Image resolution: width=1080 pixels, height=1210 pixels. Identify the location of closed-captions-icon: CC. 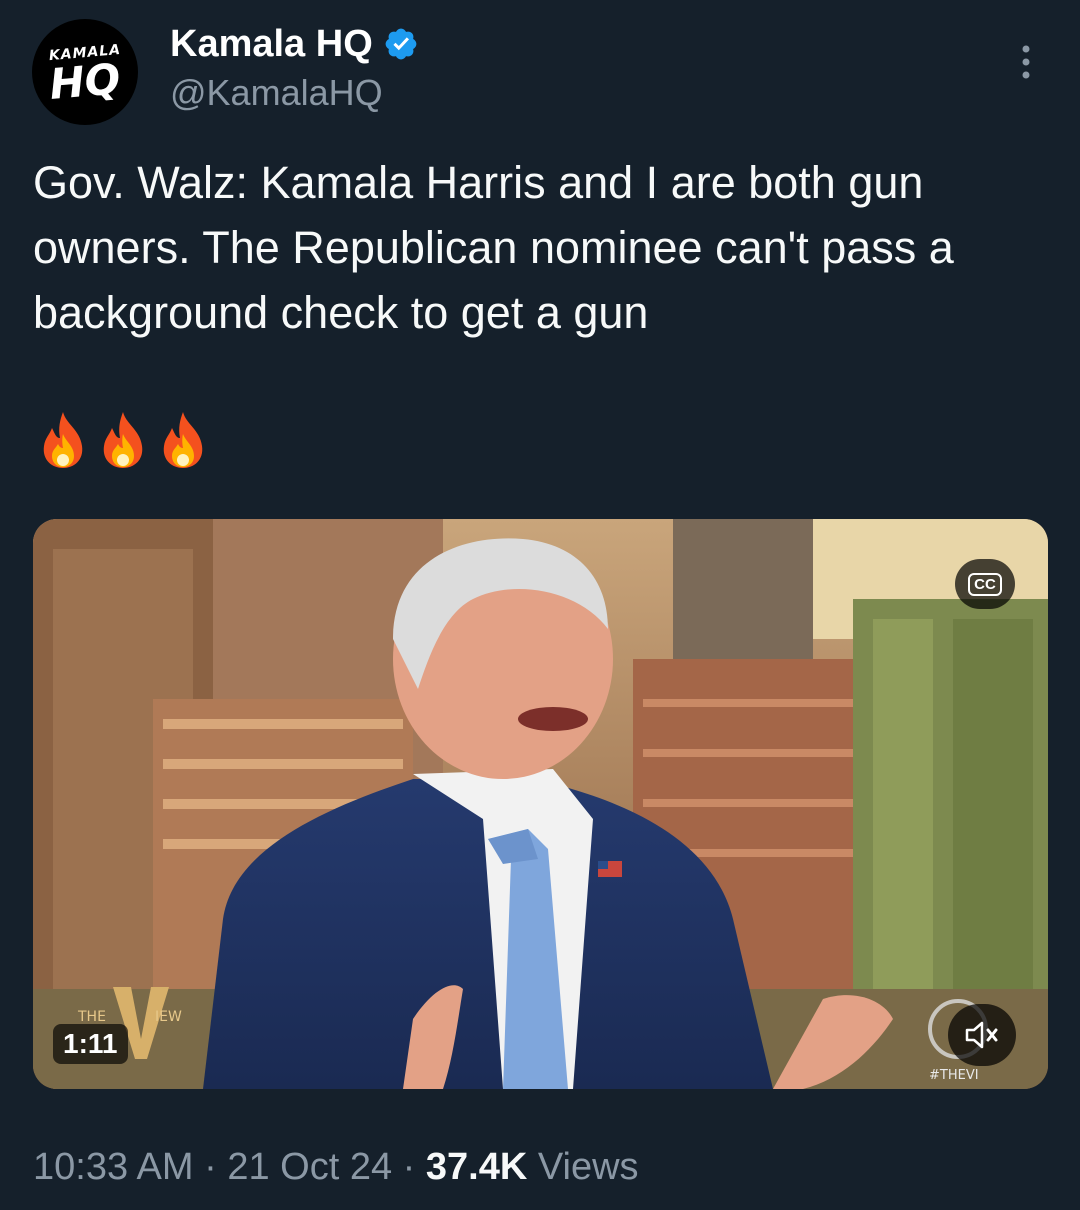
(985, 584).